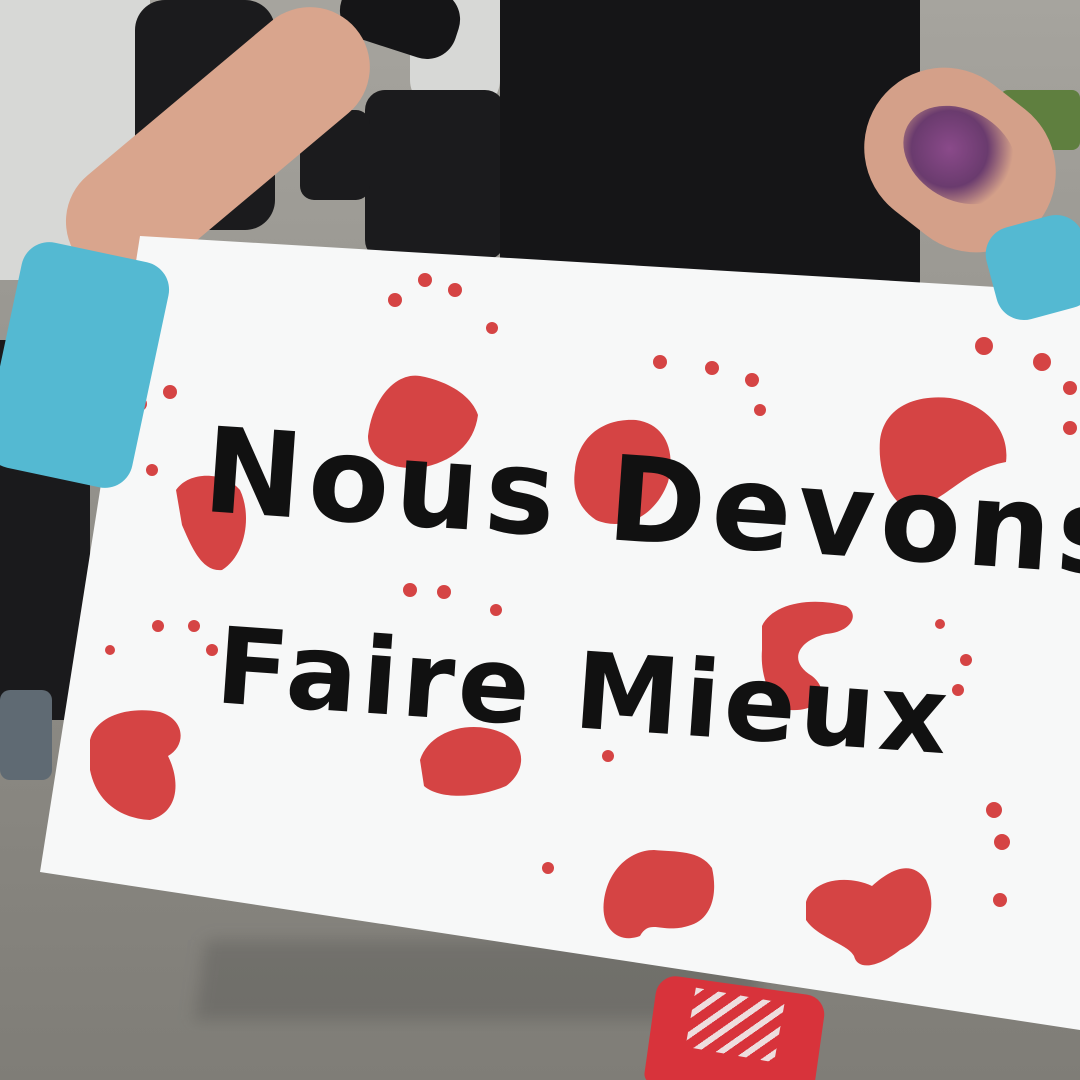 The width and height of the screenshot is (1080, 1080). What do you see at coordinates (87, 365) in the screenshot?
I see `blue-glove-left` at bounding box center [87, 365].